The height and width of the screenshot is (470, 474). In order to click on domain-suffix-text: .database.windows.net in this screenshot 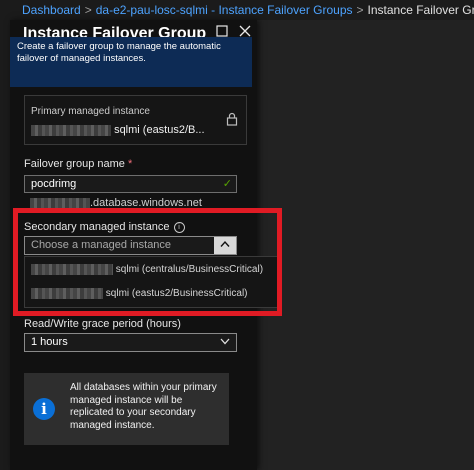, I will do `click(146, 203)`.